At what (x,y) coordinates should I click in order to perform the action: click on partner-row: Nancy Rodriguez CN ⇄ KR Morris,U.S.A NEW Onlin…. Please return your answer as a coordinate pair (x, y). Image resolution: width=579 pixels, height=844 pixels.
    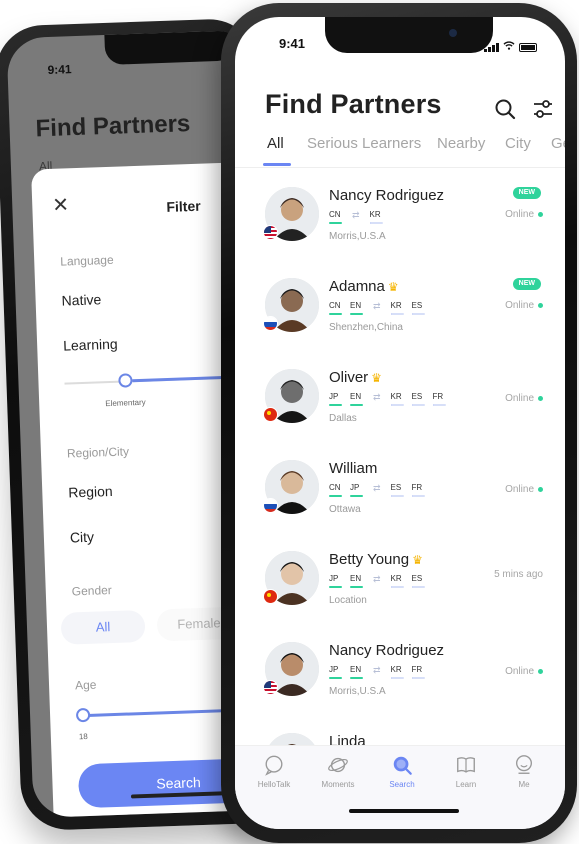
    Looking at the image, I should click on (400, 222).